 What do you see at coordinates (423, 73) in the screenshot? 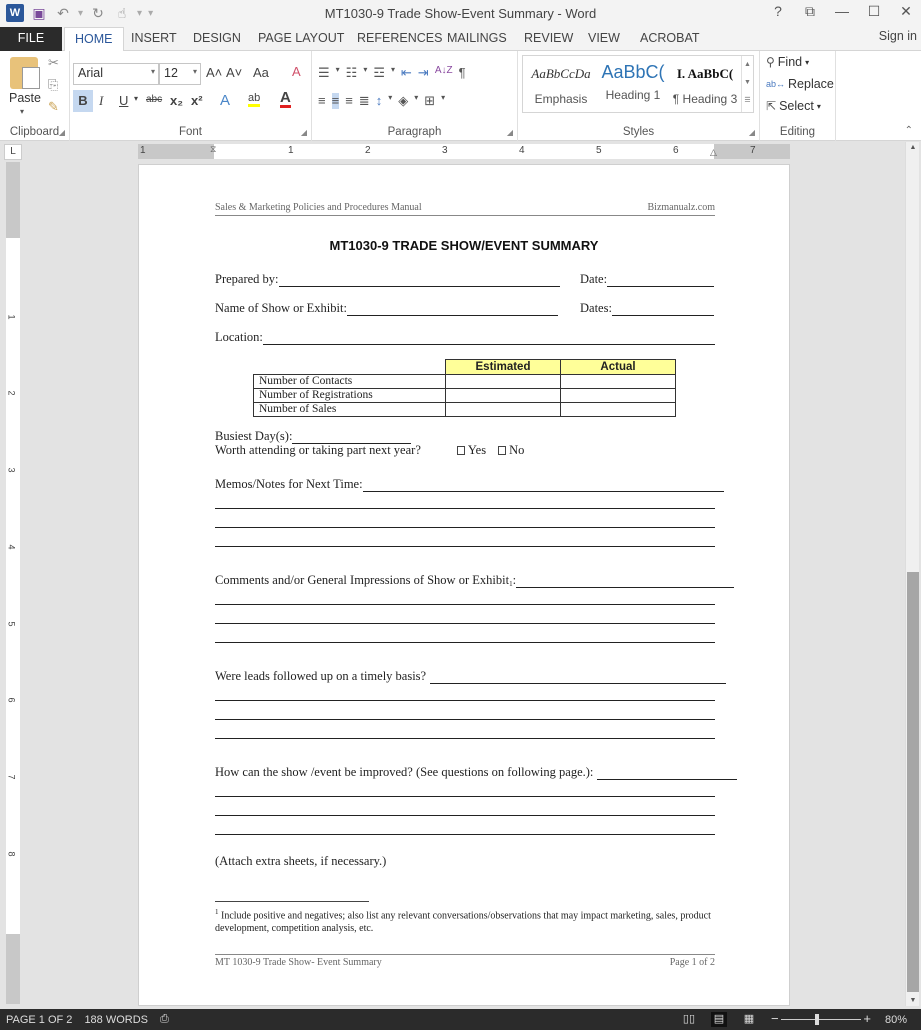
I see `increase-indent-button: ⇥` at bounding box center [423, 73].